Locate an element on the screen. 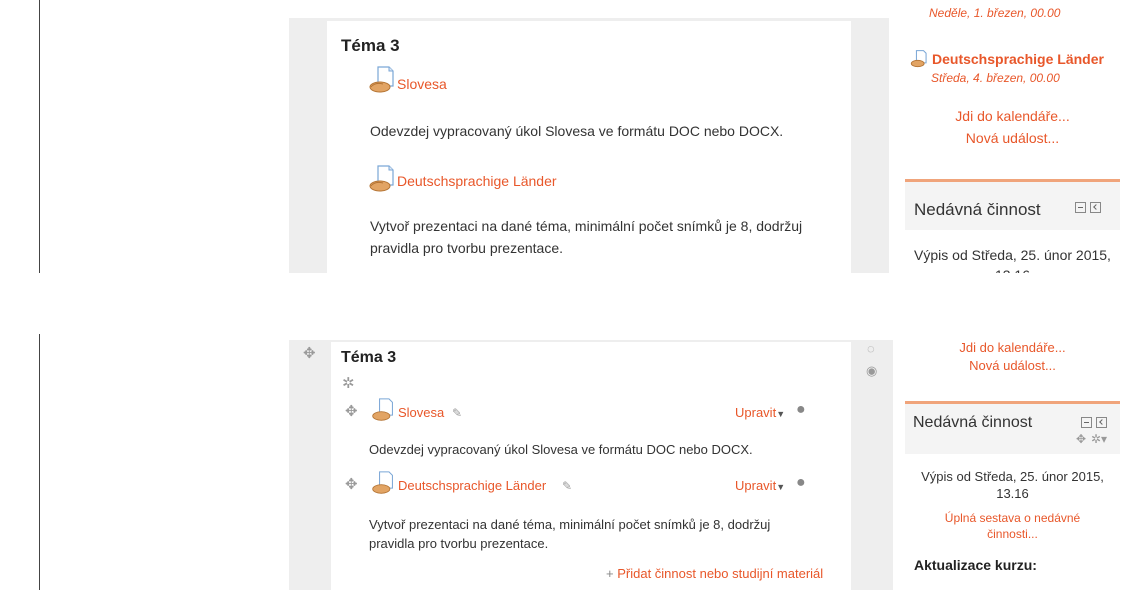 The width and height of the screenshot is (1130, 590). event-title-link: Deutschsprachige Länder is located at coordinates (1018, 59).